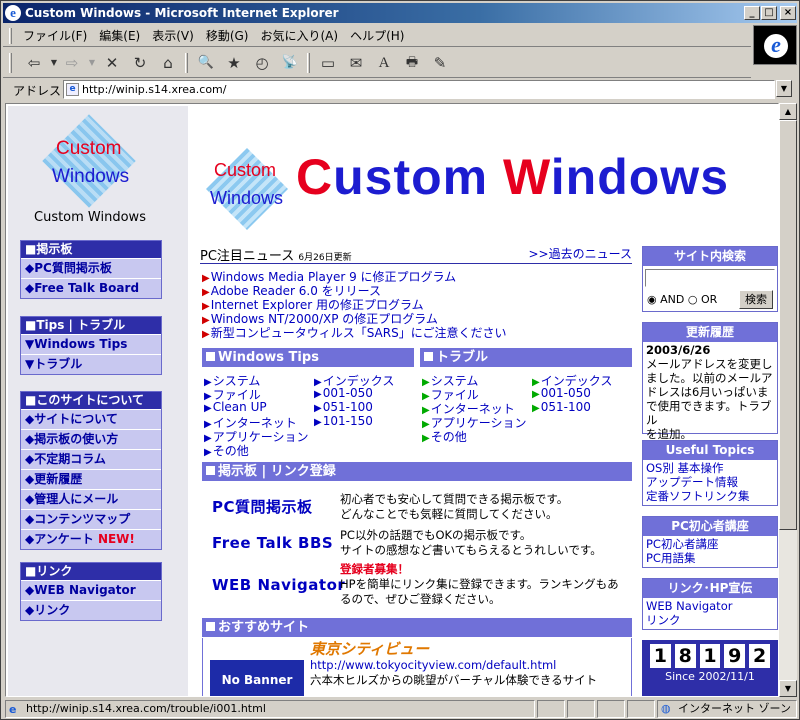  Describe the element at coordinates (278, 585) in the screenshot. I see `web-navigator-link: WEB Navigator` at that location.